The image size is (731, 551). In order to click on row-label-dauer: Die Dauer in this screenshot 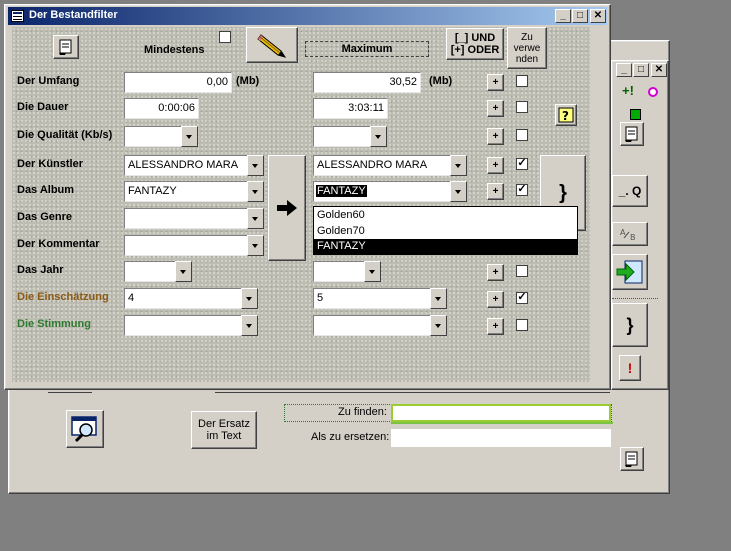, I will do `click(43, 107)`.